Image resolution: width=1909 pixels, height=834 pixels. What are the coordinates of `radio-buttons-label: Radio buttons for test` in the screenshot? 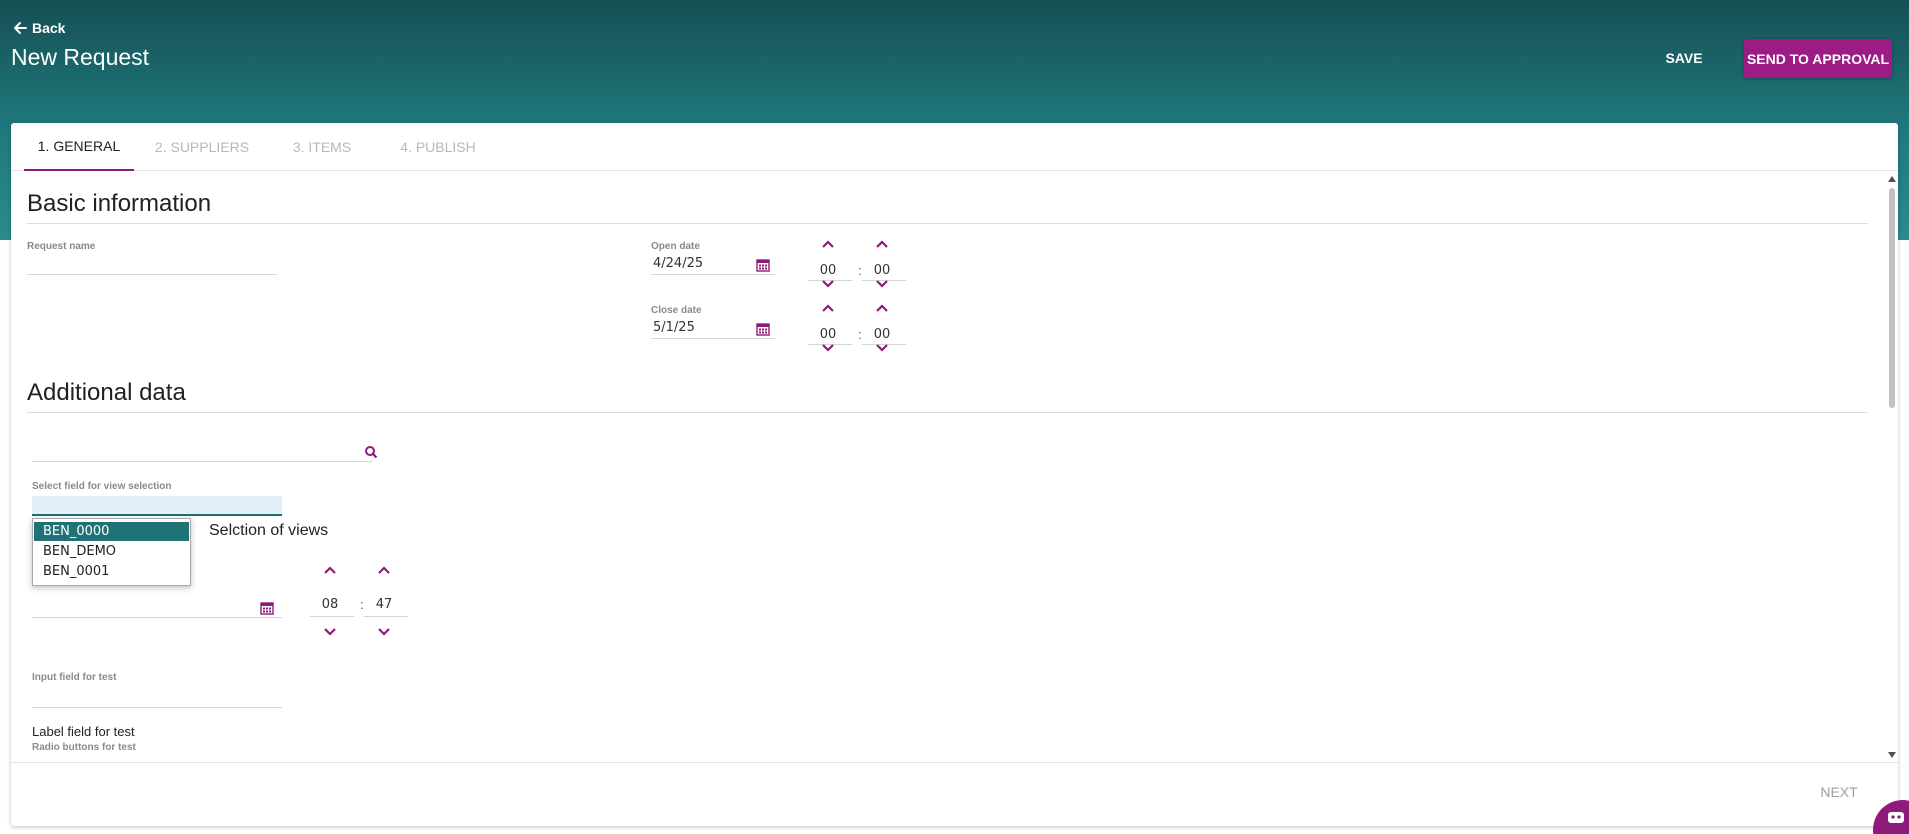 It's located at (84, 747).